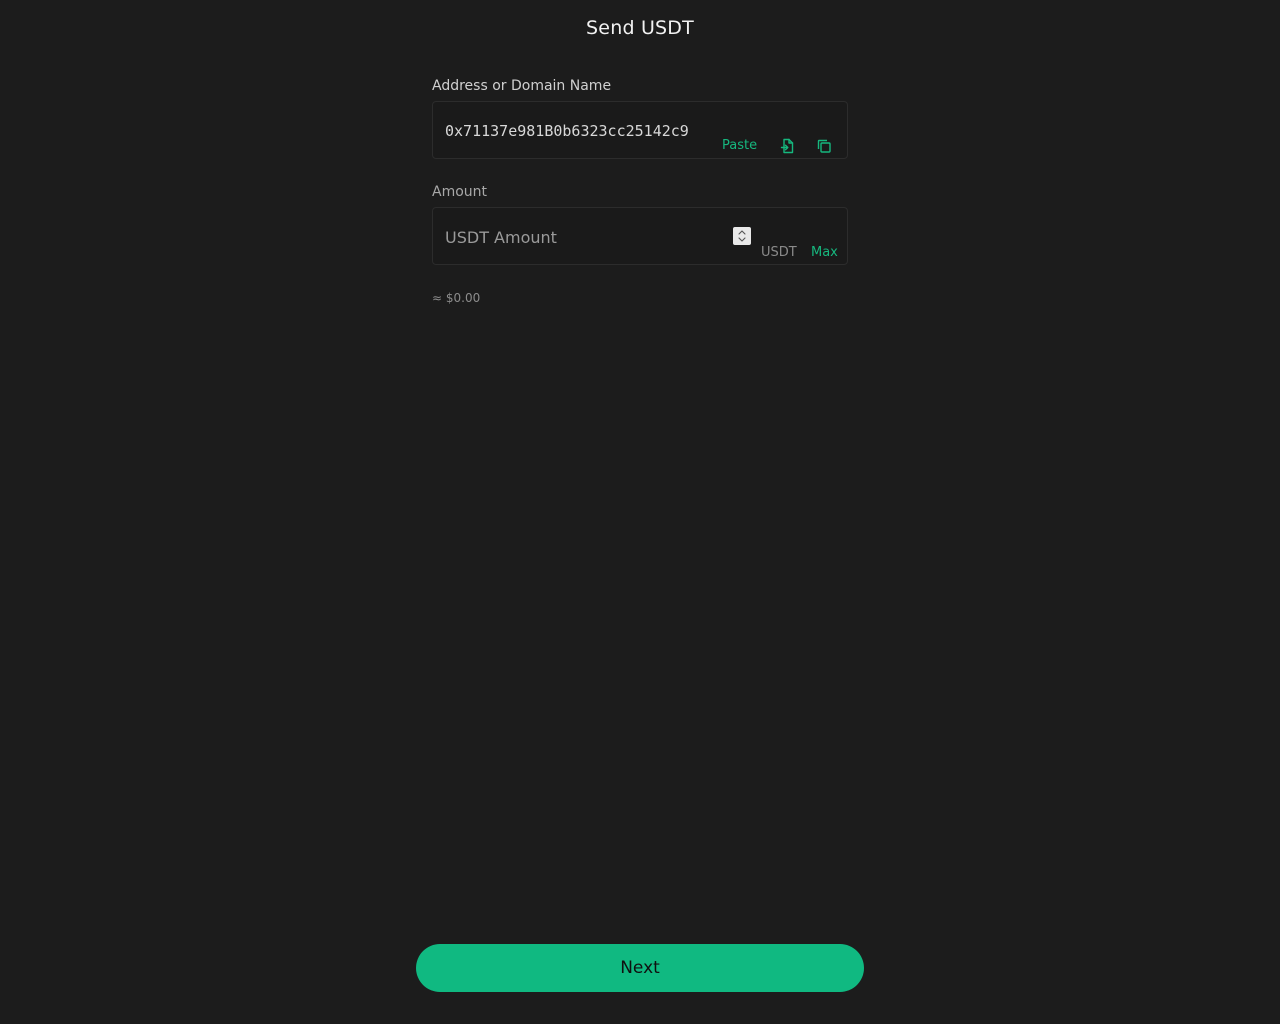 Image resolution: width=1280 pixels, height=1024 pixels. Describe the element at coordinates (739, 146) in the screenshot. I see `paste-button: Paste` at that location.